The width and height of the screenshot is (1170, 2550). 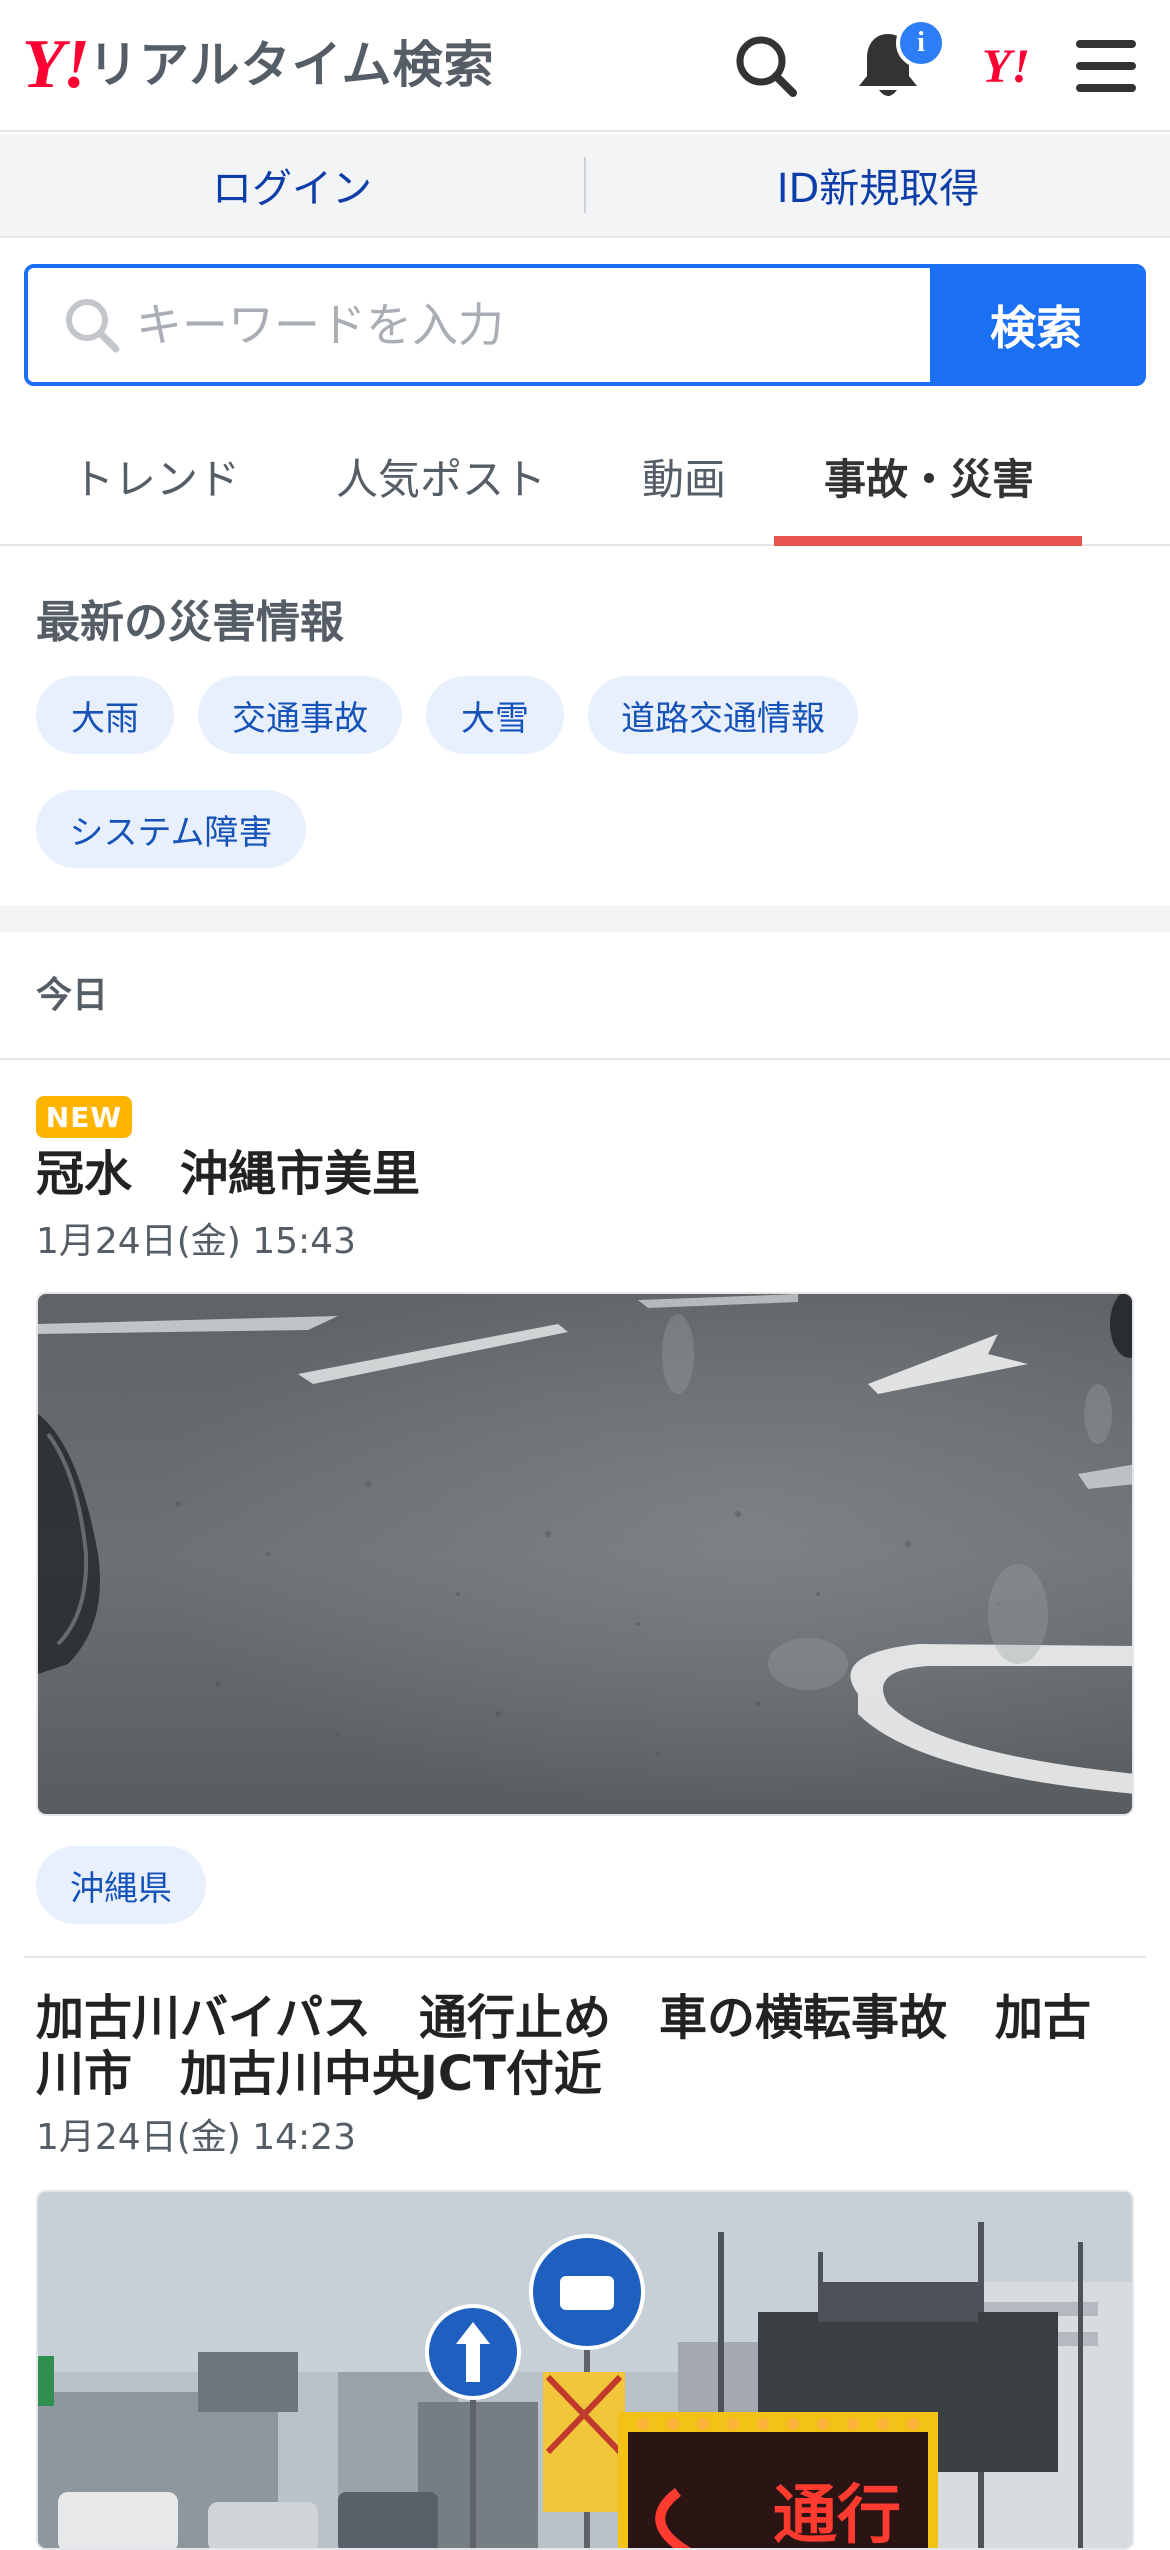 I want to click on tab-accident-disaster: 事故・災害, so click(x=929, y=496).